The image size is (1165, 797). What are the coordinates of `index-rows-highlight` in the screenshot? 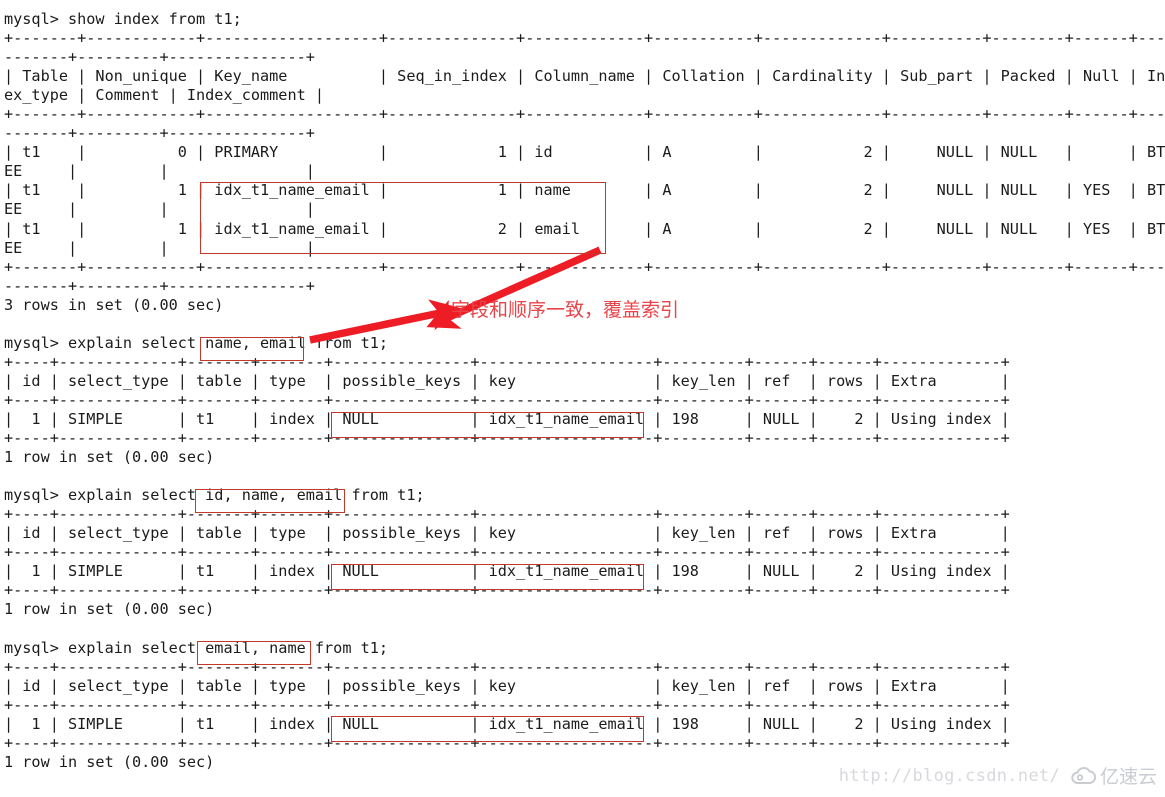 It's located at (403, 218).